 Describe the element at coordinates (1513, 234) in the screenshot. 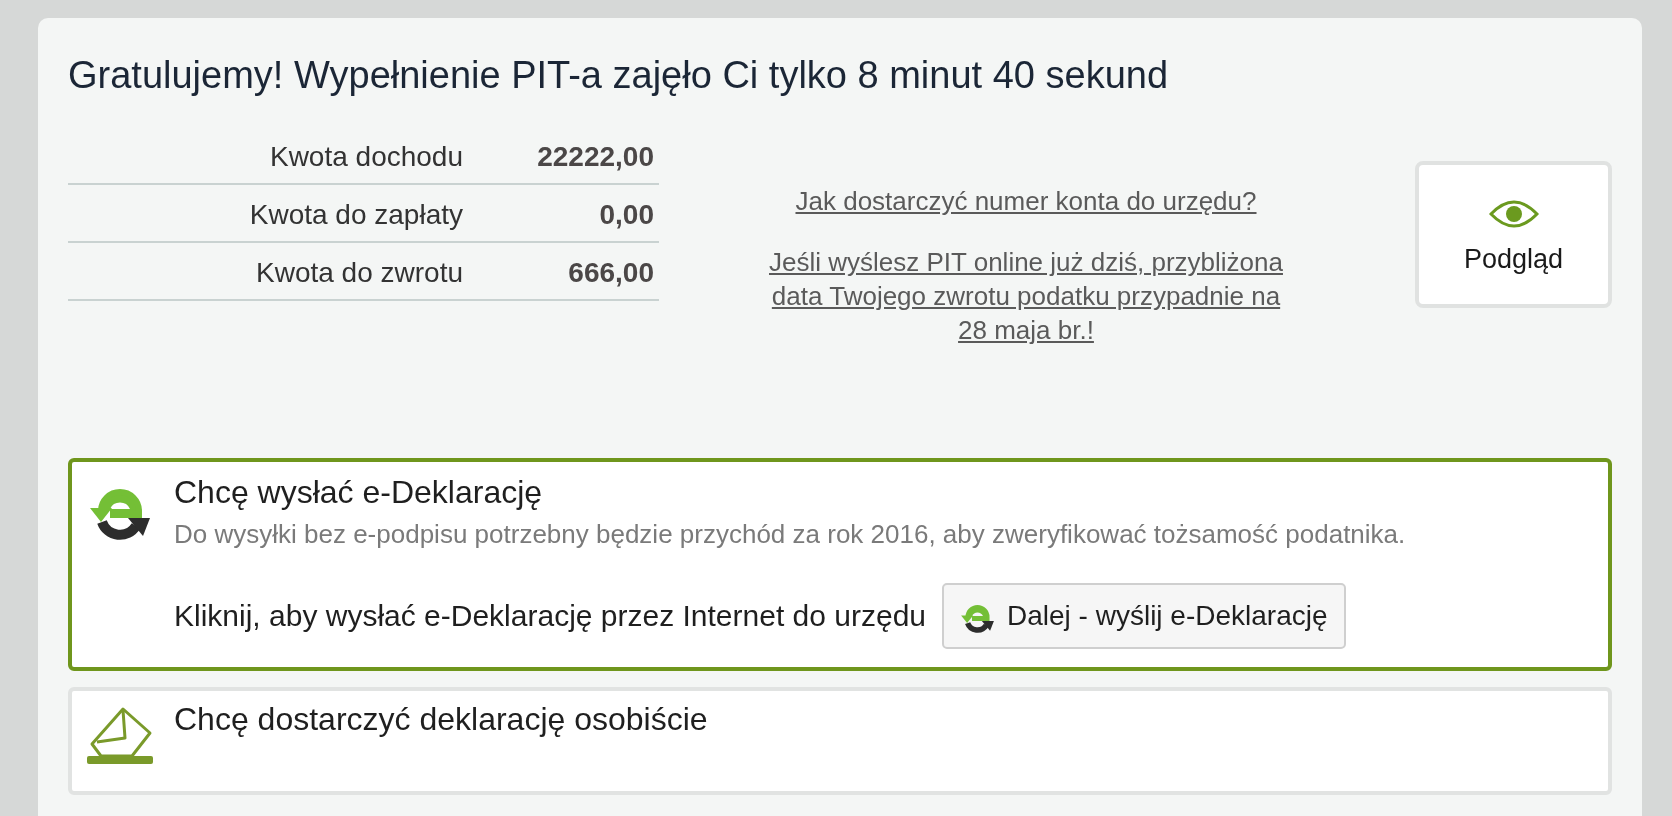

I see `preview-button: Podgląd` at that location.